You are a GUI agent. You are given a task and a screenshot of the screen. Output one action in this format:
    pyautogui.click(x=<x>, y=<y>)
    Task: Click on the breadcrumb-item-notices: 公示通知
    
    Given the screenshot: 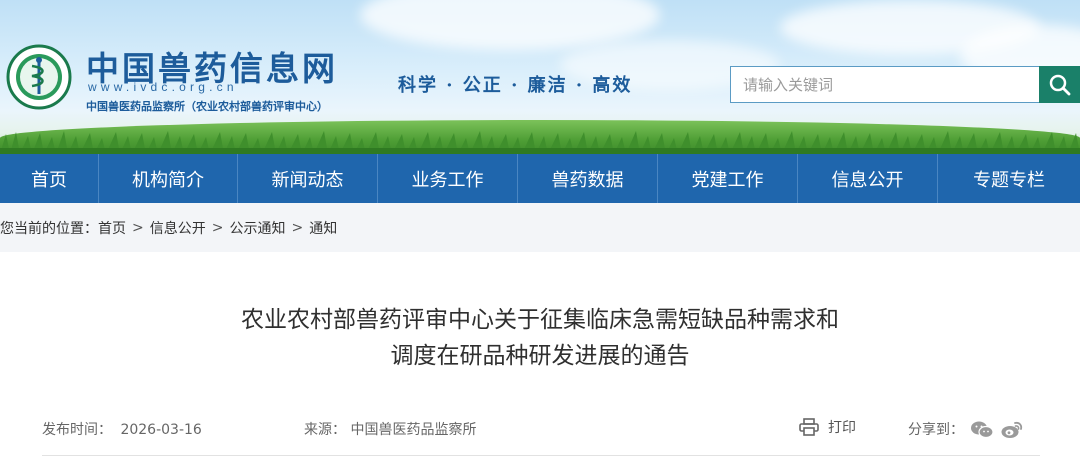 What is the action you would take?
    pyautogui.click(x=257, y=228)
    